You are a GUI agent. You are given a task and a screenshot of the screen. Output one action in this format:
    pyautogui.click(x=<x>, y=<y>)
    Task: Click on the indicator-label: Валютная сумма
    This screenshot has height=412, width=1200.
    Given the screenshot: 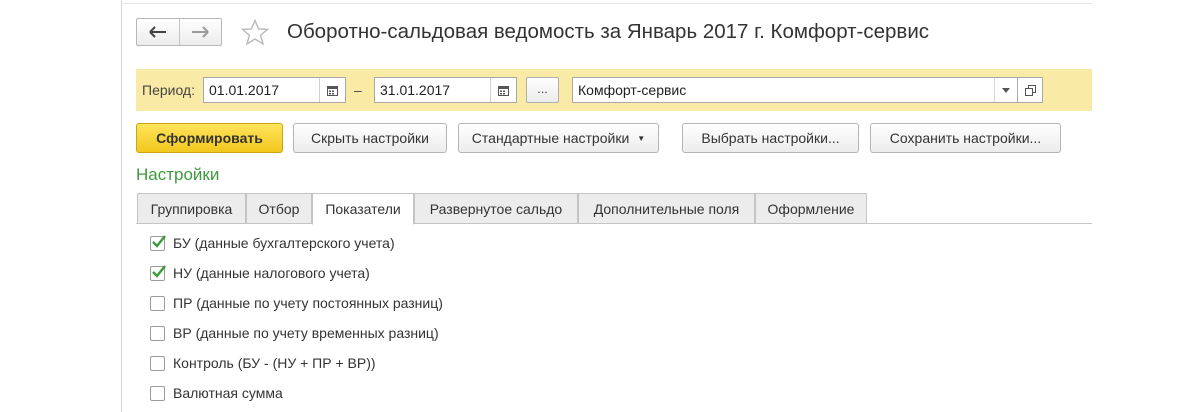 What is the action you would take?
    pyautogui.click(x=228, y=393)
    